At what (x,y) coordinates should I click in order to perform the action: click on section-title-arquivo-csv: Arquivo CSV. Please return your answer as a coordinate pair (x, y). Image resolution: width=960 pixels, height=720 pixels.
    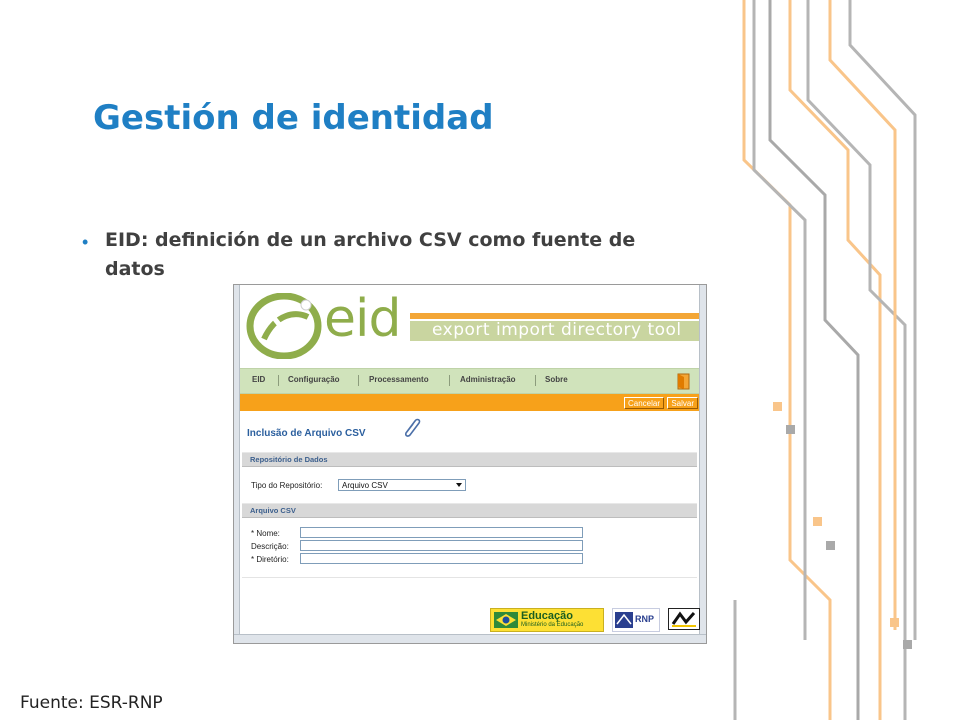
    Looking at the image, I should click on (273, 510).